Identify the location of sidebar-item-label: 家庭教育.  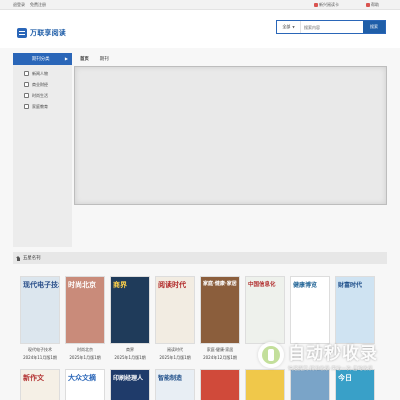
(40, 106).